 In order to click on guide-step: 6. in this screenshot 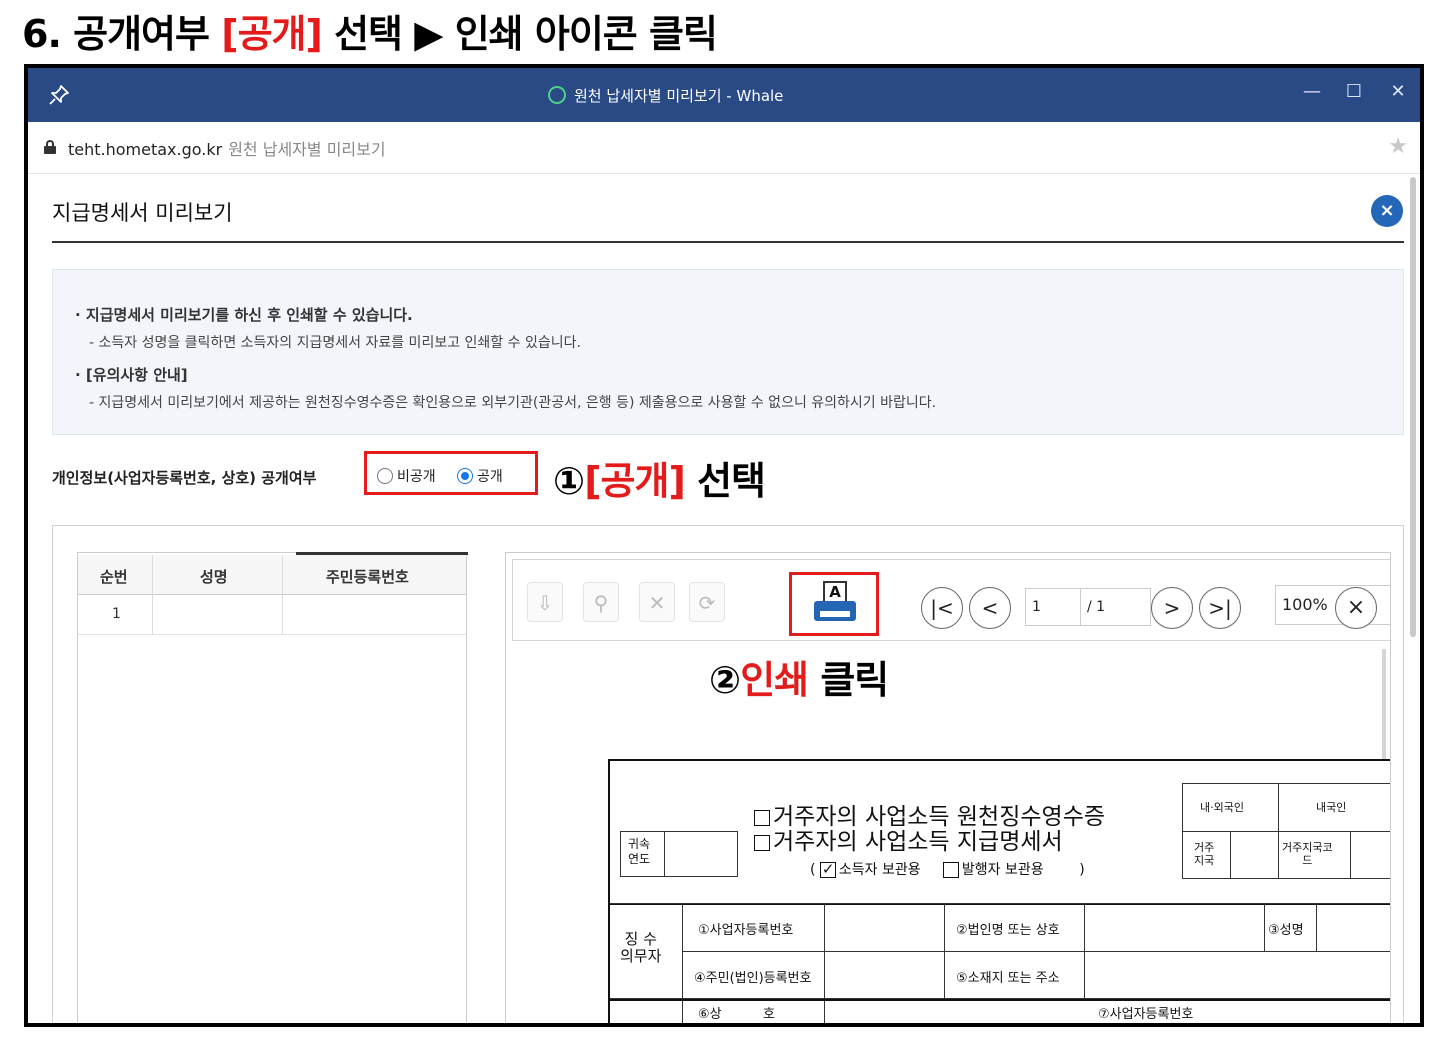, I will do `click(42, 34)`.